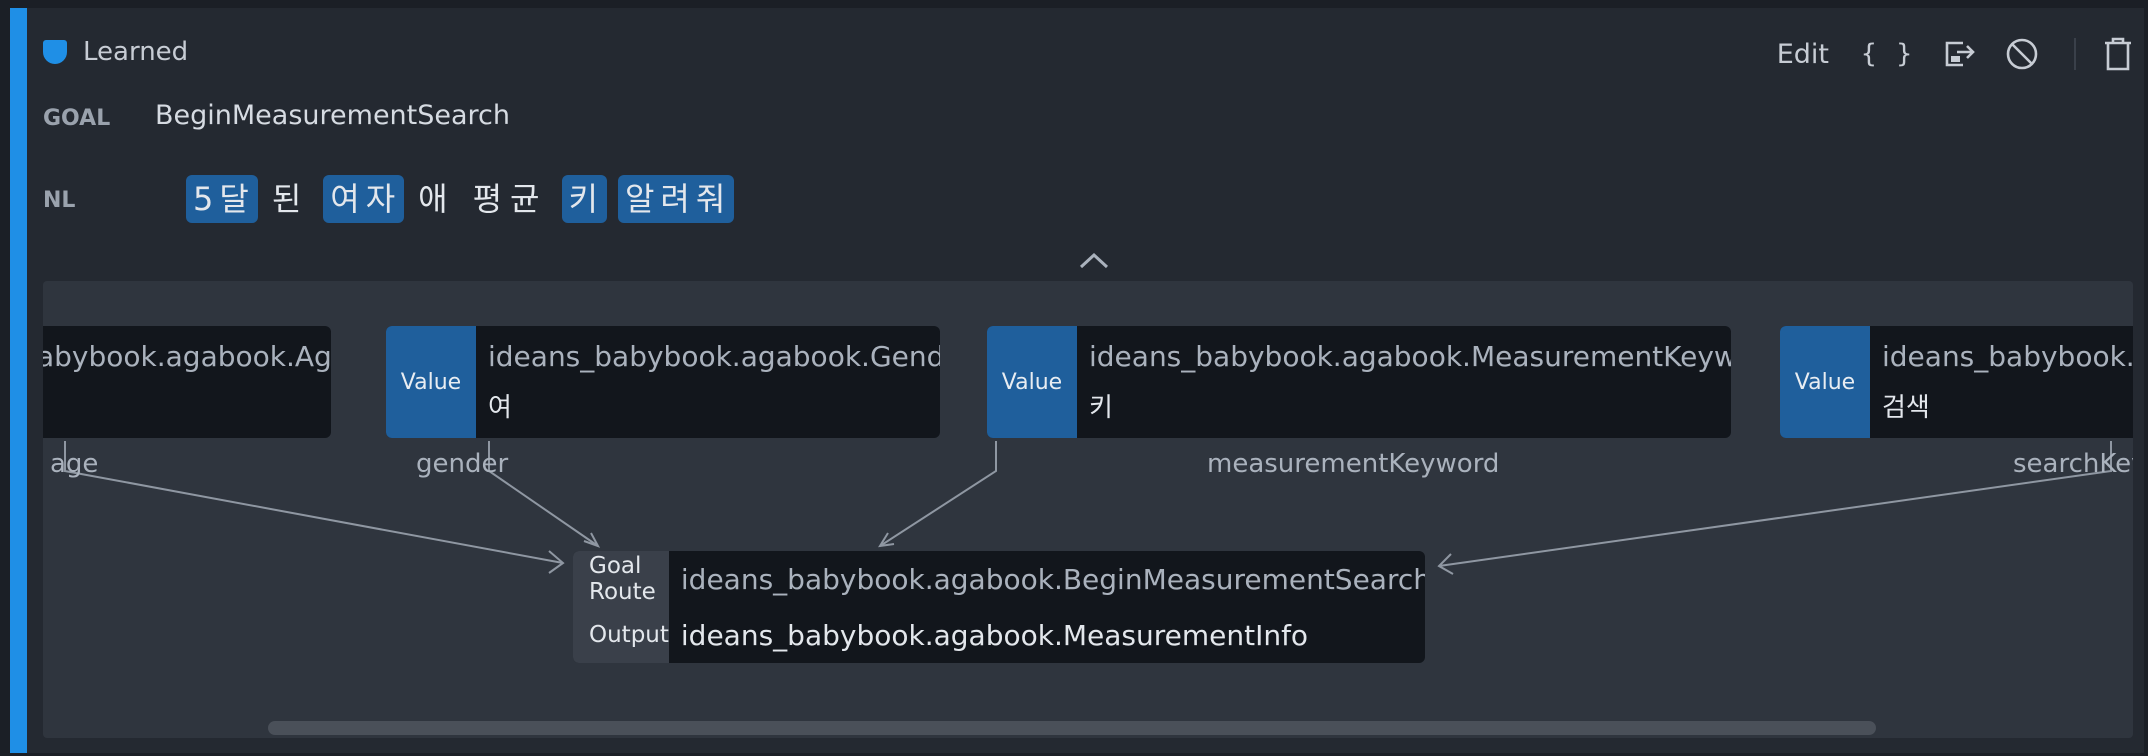 Image resolution: width=2148 pixels, height=756 pixels. I want to click on card-toolbar: Edit { }, so click(1960, 54).